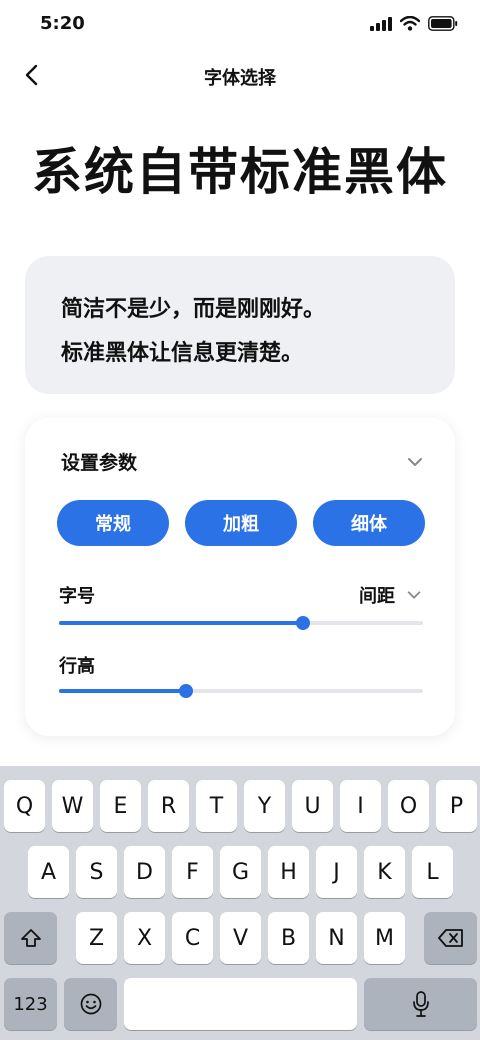 The width and height of the screenshot is (480, 1040). What do you see at coordinates (369, 523) in the screenshot?
I see `style-light-button: 细体` at bounding box center [369, 523].